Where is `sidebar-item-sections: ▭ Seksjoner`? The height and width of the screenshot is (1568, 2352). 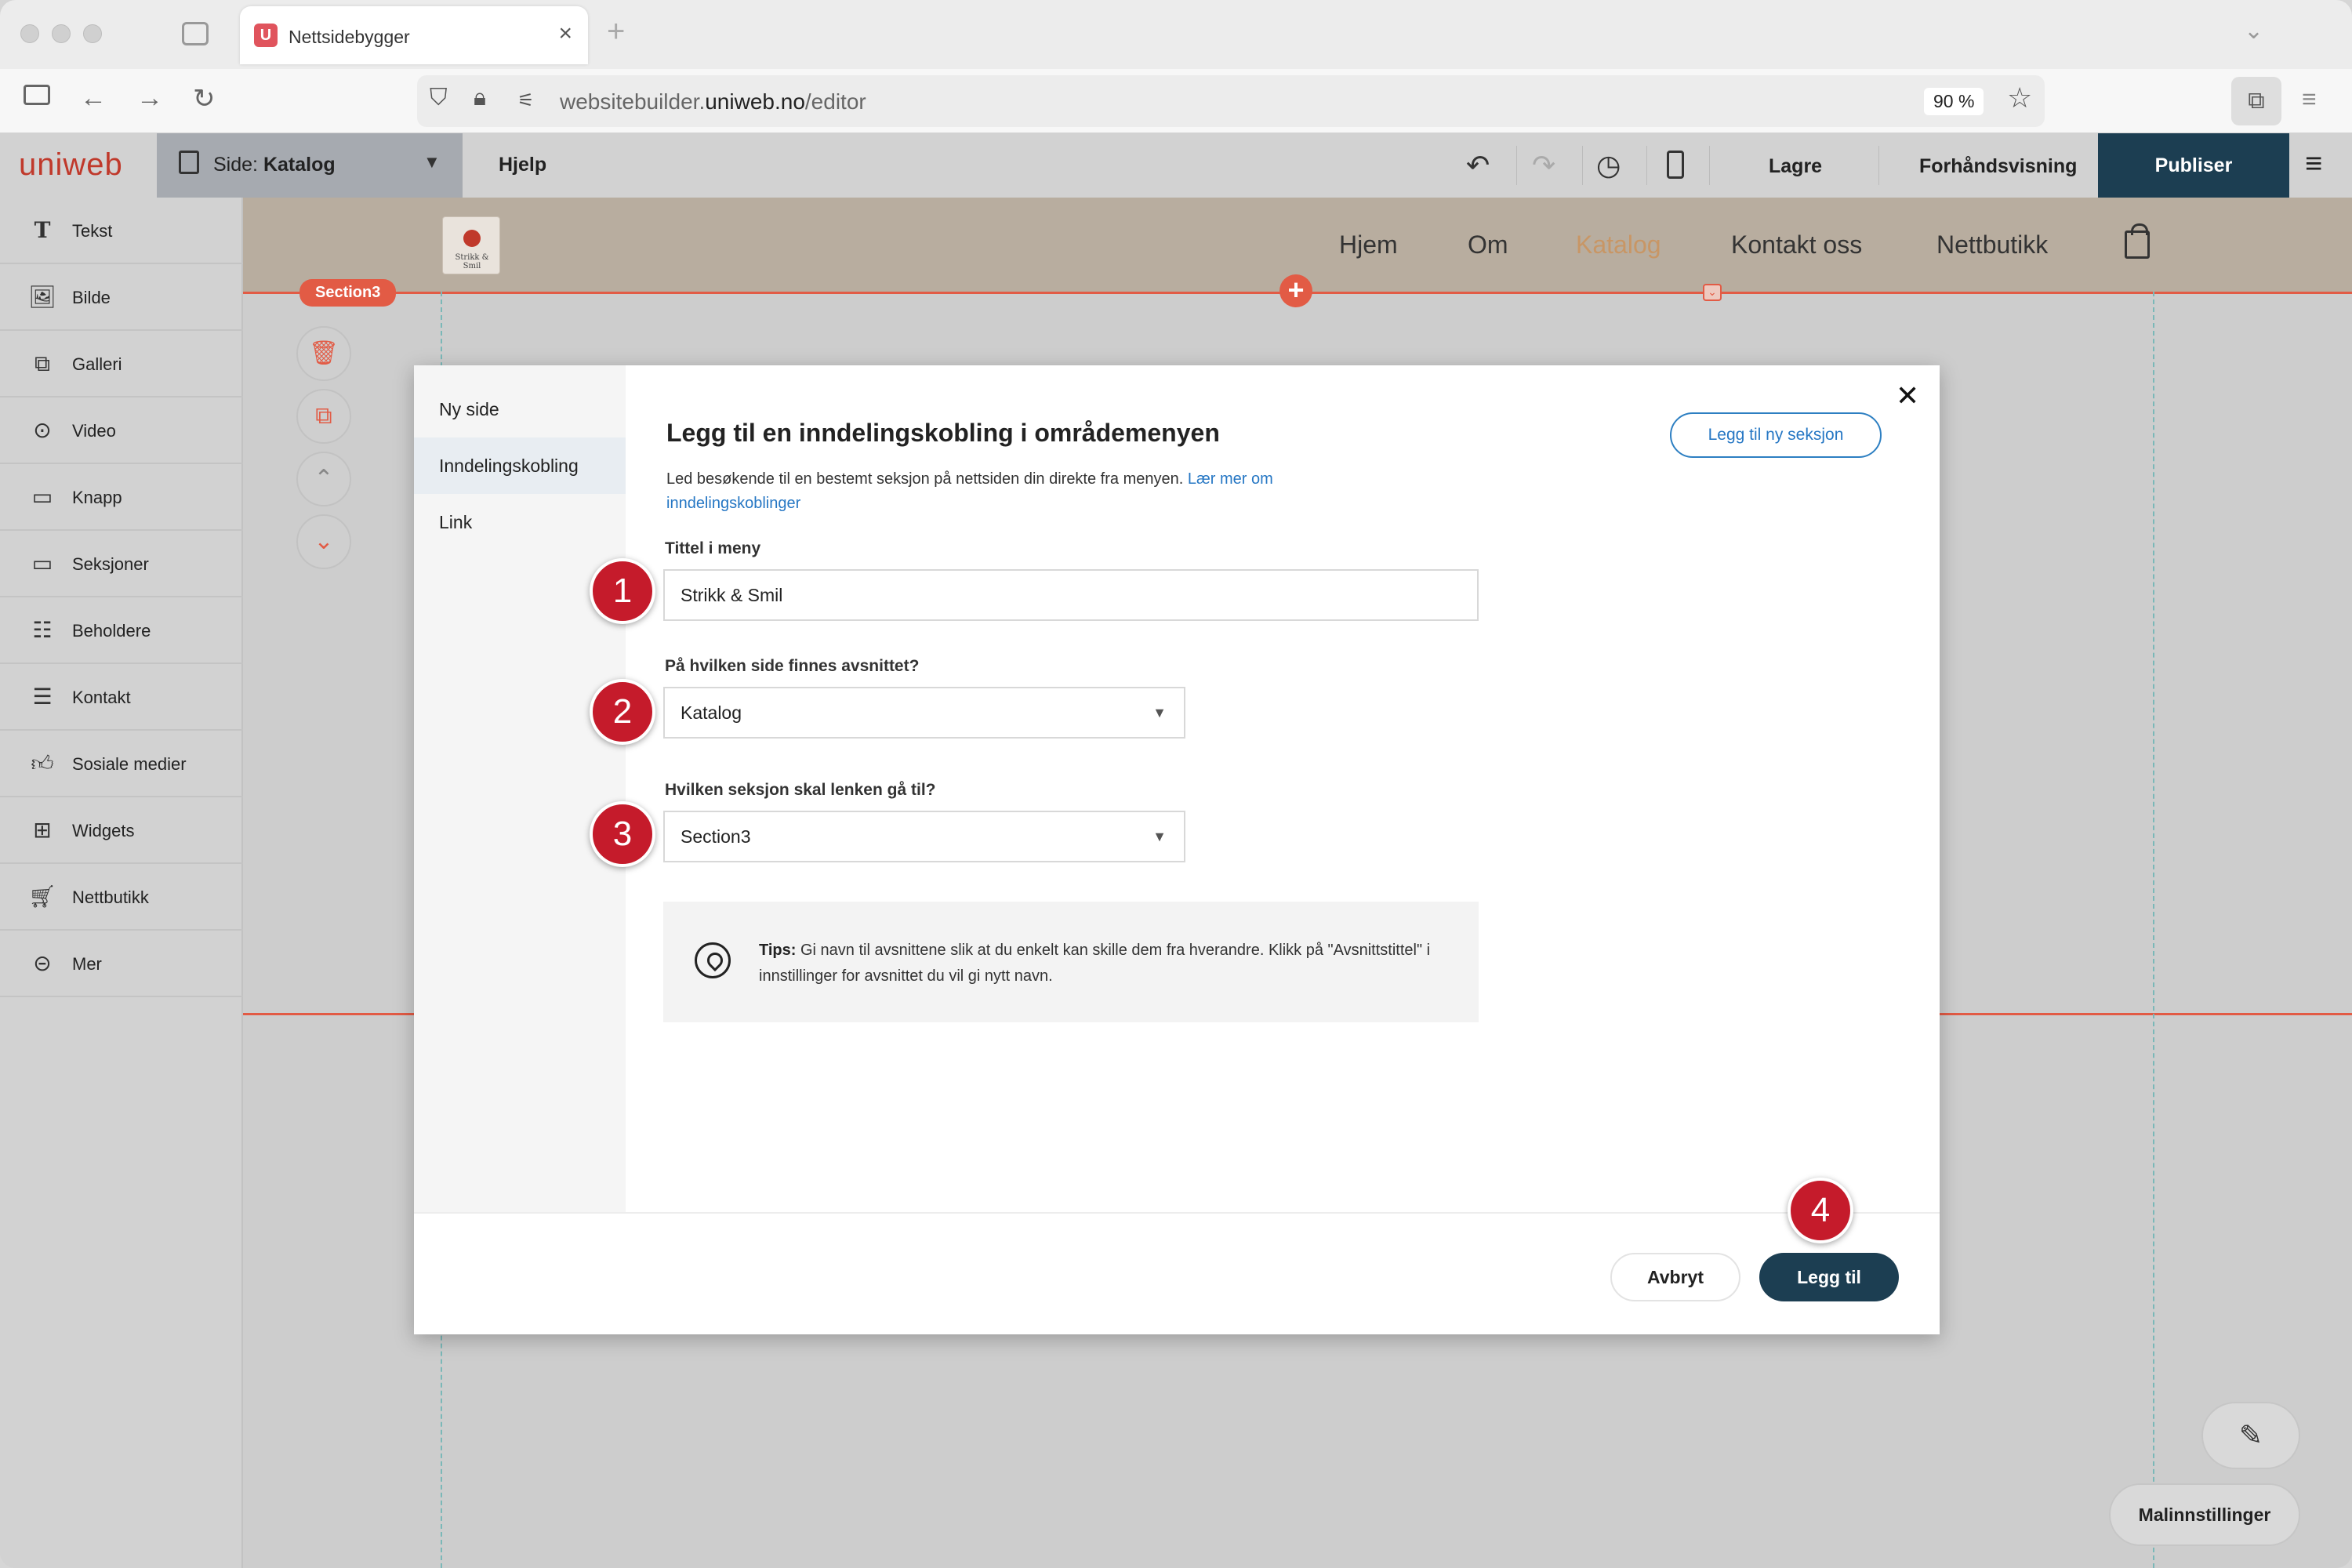
sidebar-item-sections: ▭ Seksjoner is located at coordinates (122, 564).